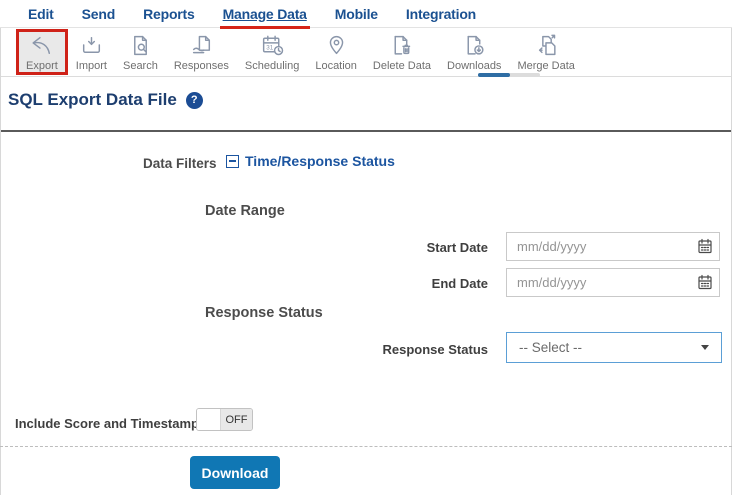  Describe the element at coordinates (494, 75) in the screenshot. I see `toolbar-scrollbar-thumb` at that location.